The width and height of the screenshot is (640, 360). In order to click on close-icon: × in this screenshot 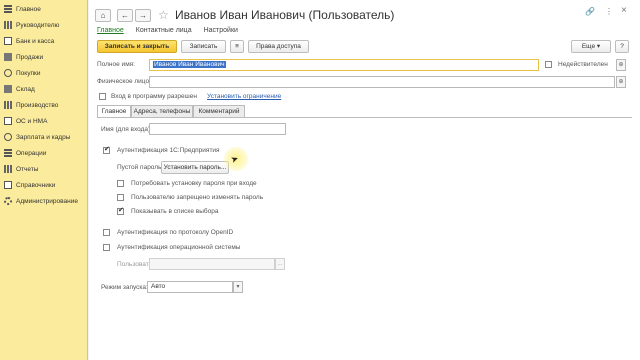, I will do `click(624, 10)`.